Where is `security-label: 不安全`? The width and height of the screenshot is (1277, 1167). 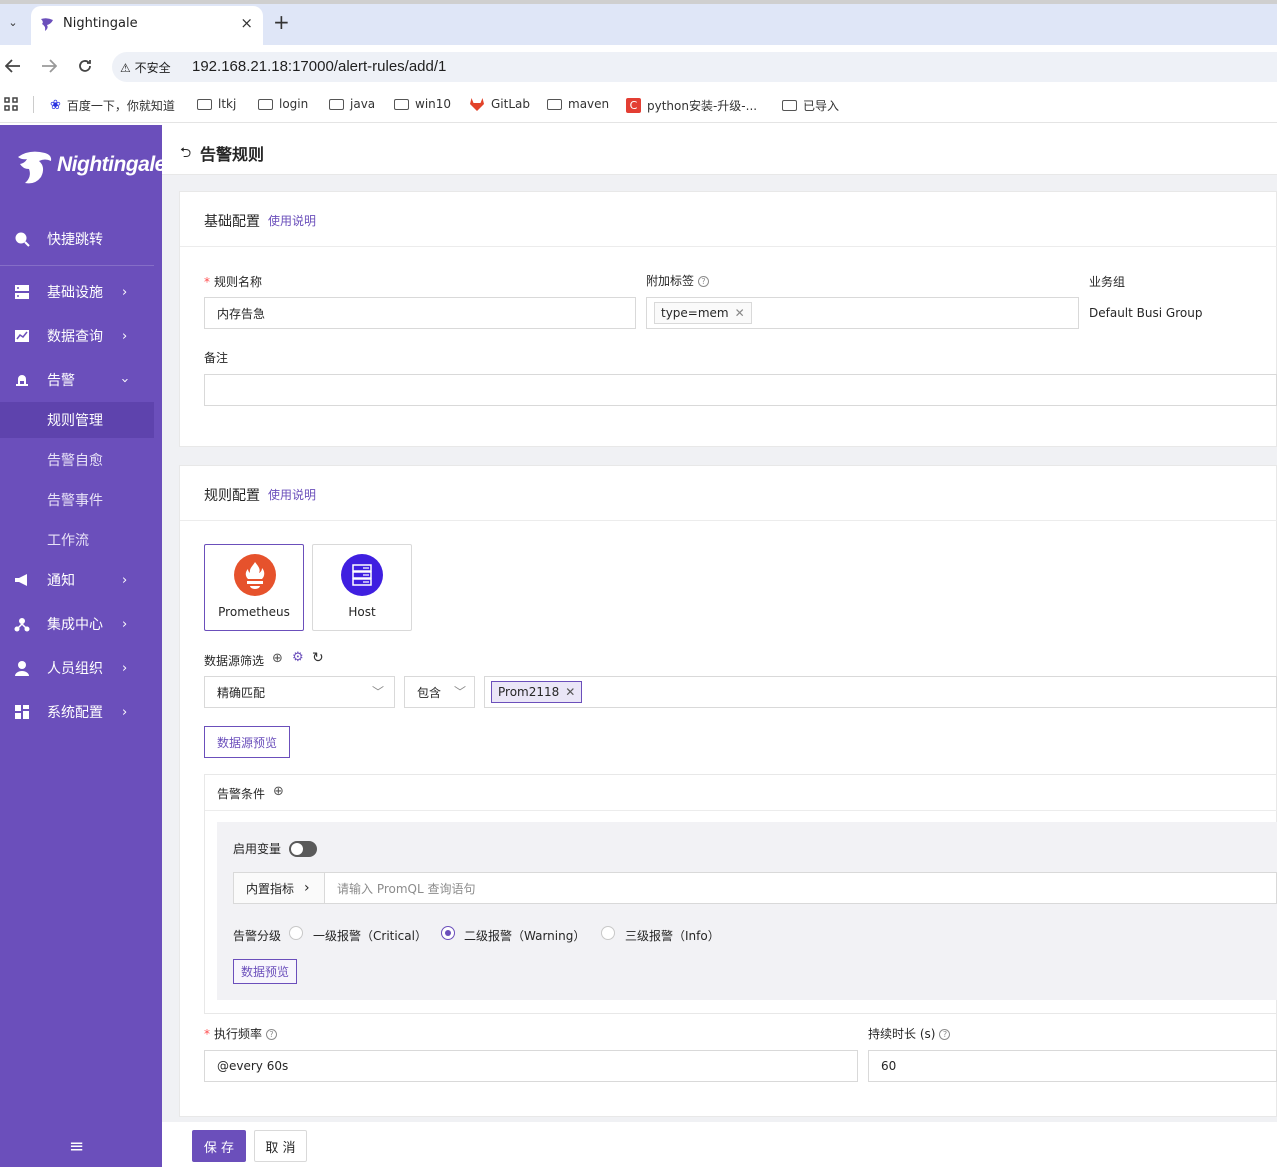
security-label: 不安全 is located at coordinates (152, 68).